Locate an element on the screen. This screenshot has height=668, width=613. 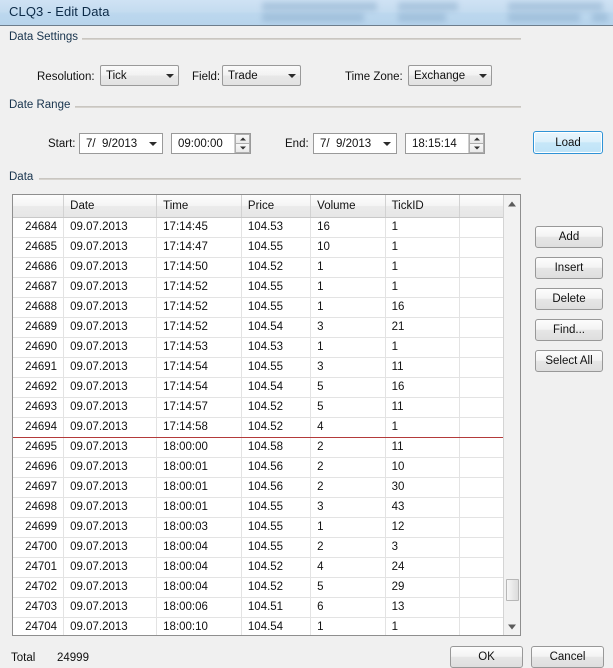
row-index: 24686 is located at coordinates (39, 267).